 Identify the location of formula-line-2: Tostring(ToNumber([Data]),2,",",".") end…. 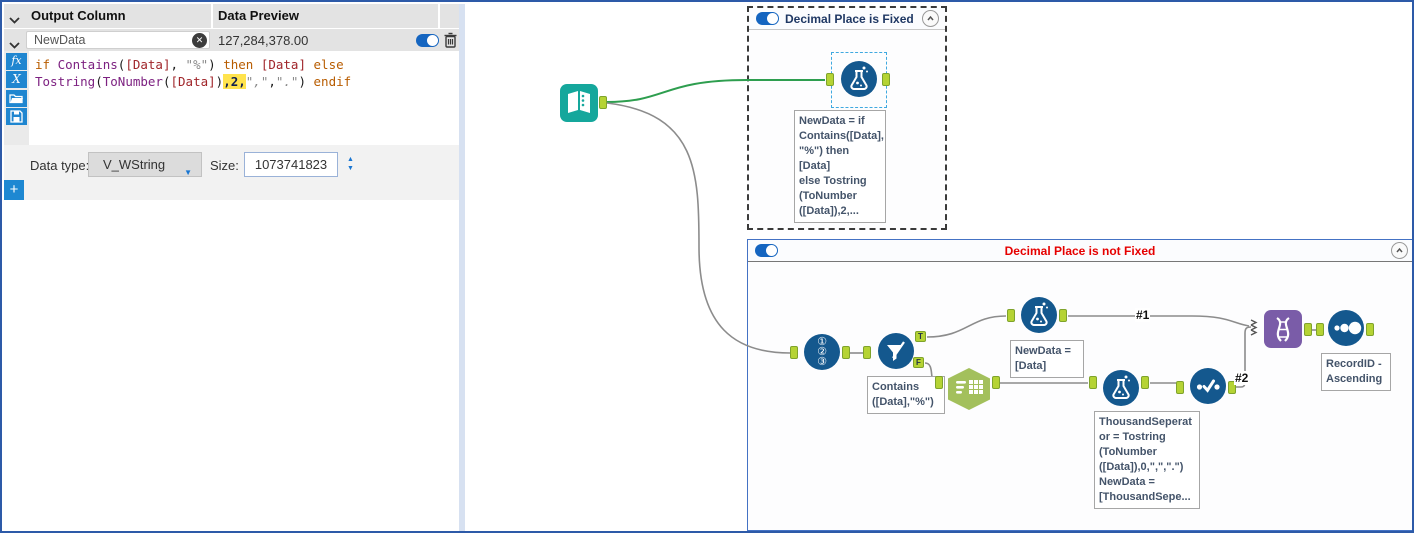
(193, 81).